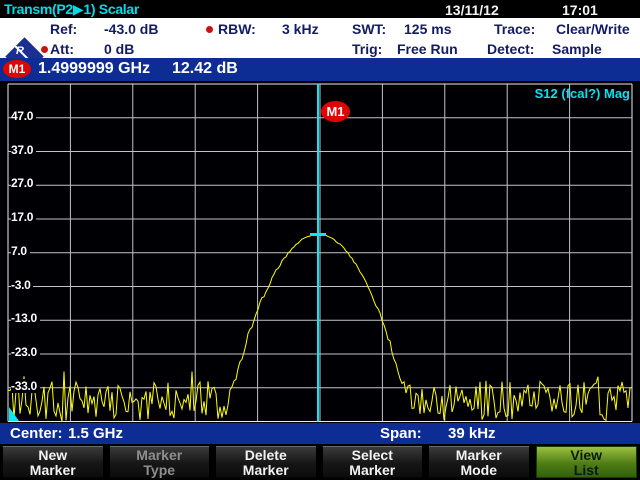  Describe the element at coordinates (24, 183) in the screenshot. I see `y-axis-label: 27.0` at that location.